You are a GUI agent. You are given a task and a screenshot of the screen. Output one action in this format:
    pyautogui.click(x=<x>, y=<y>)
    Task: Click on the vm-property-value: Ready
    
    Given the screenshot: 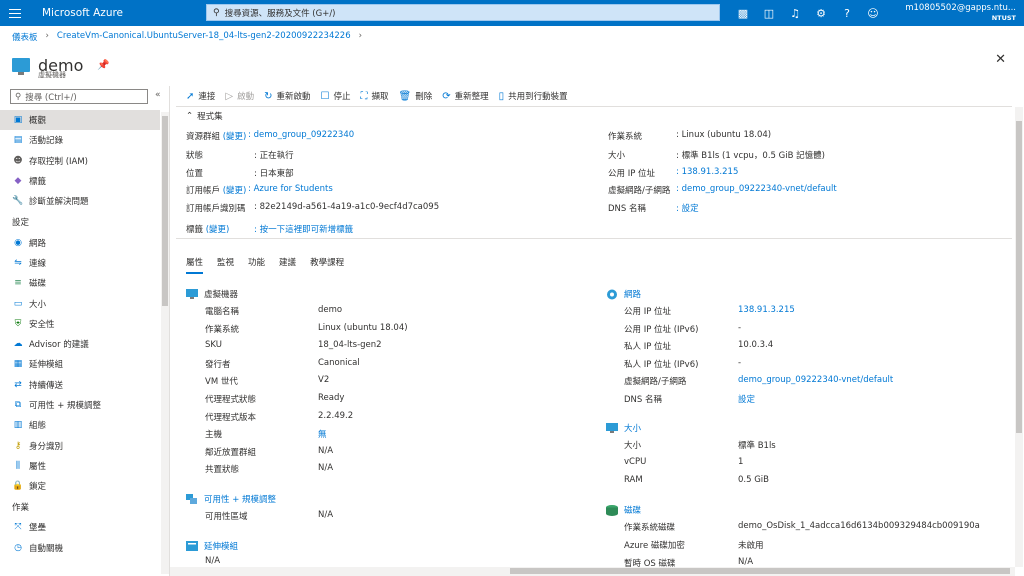 What is the action you would take?
    pyautogui.click(x=331, y=398)
    